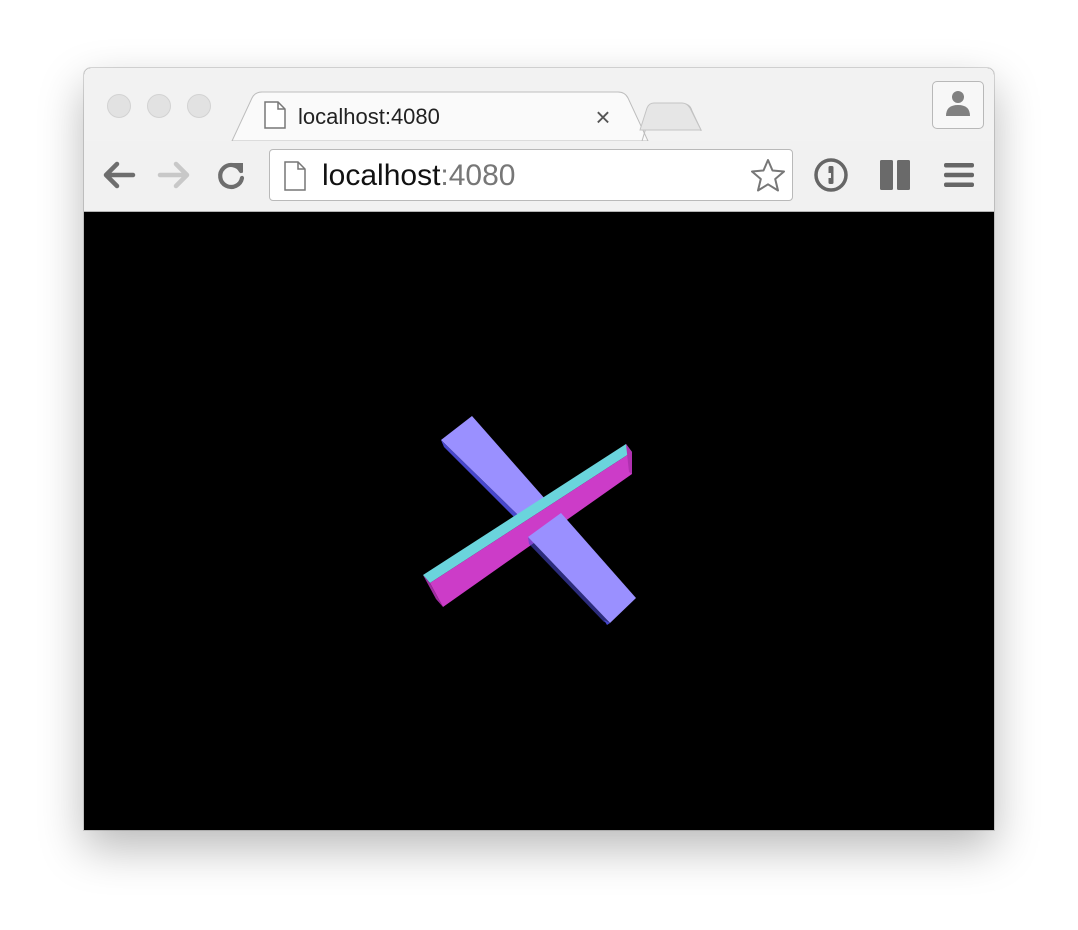 Image resolution: width=1078 pixels, height=930 pixels. Describe the element at coordinates (531, 175) in the screenshot. I see `address-bar: localhost:4080` at that location.